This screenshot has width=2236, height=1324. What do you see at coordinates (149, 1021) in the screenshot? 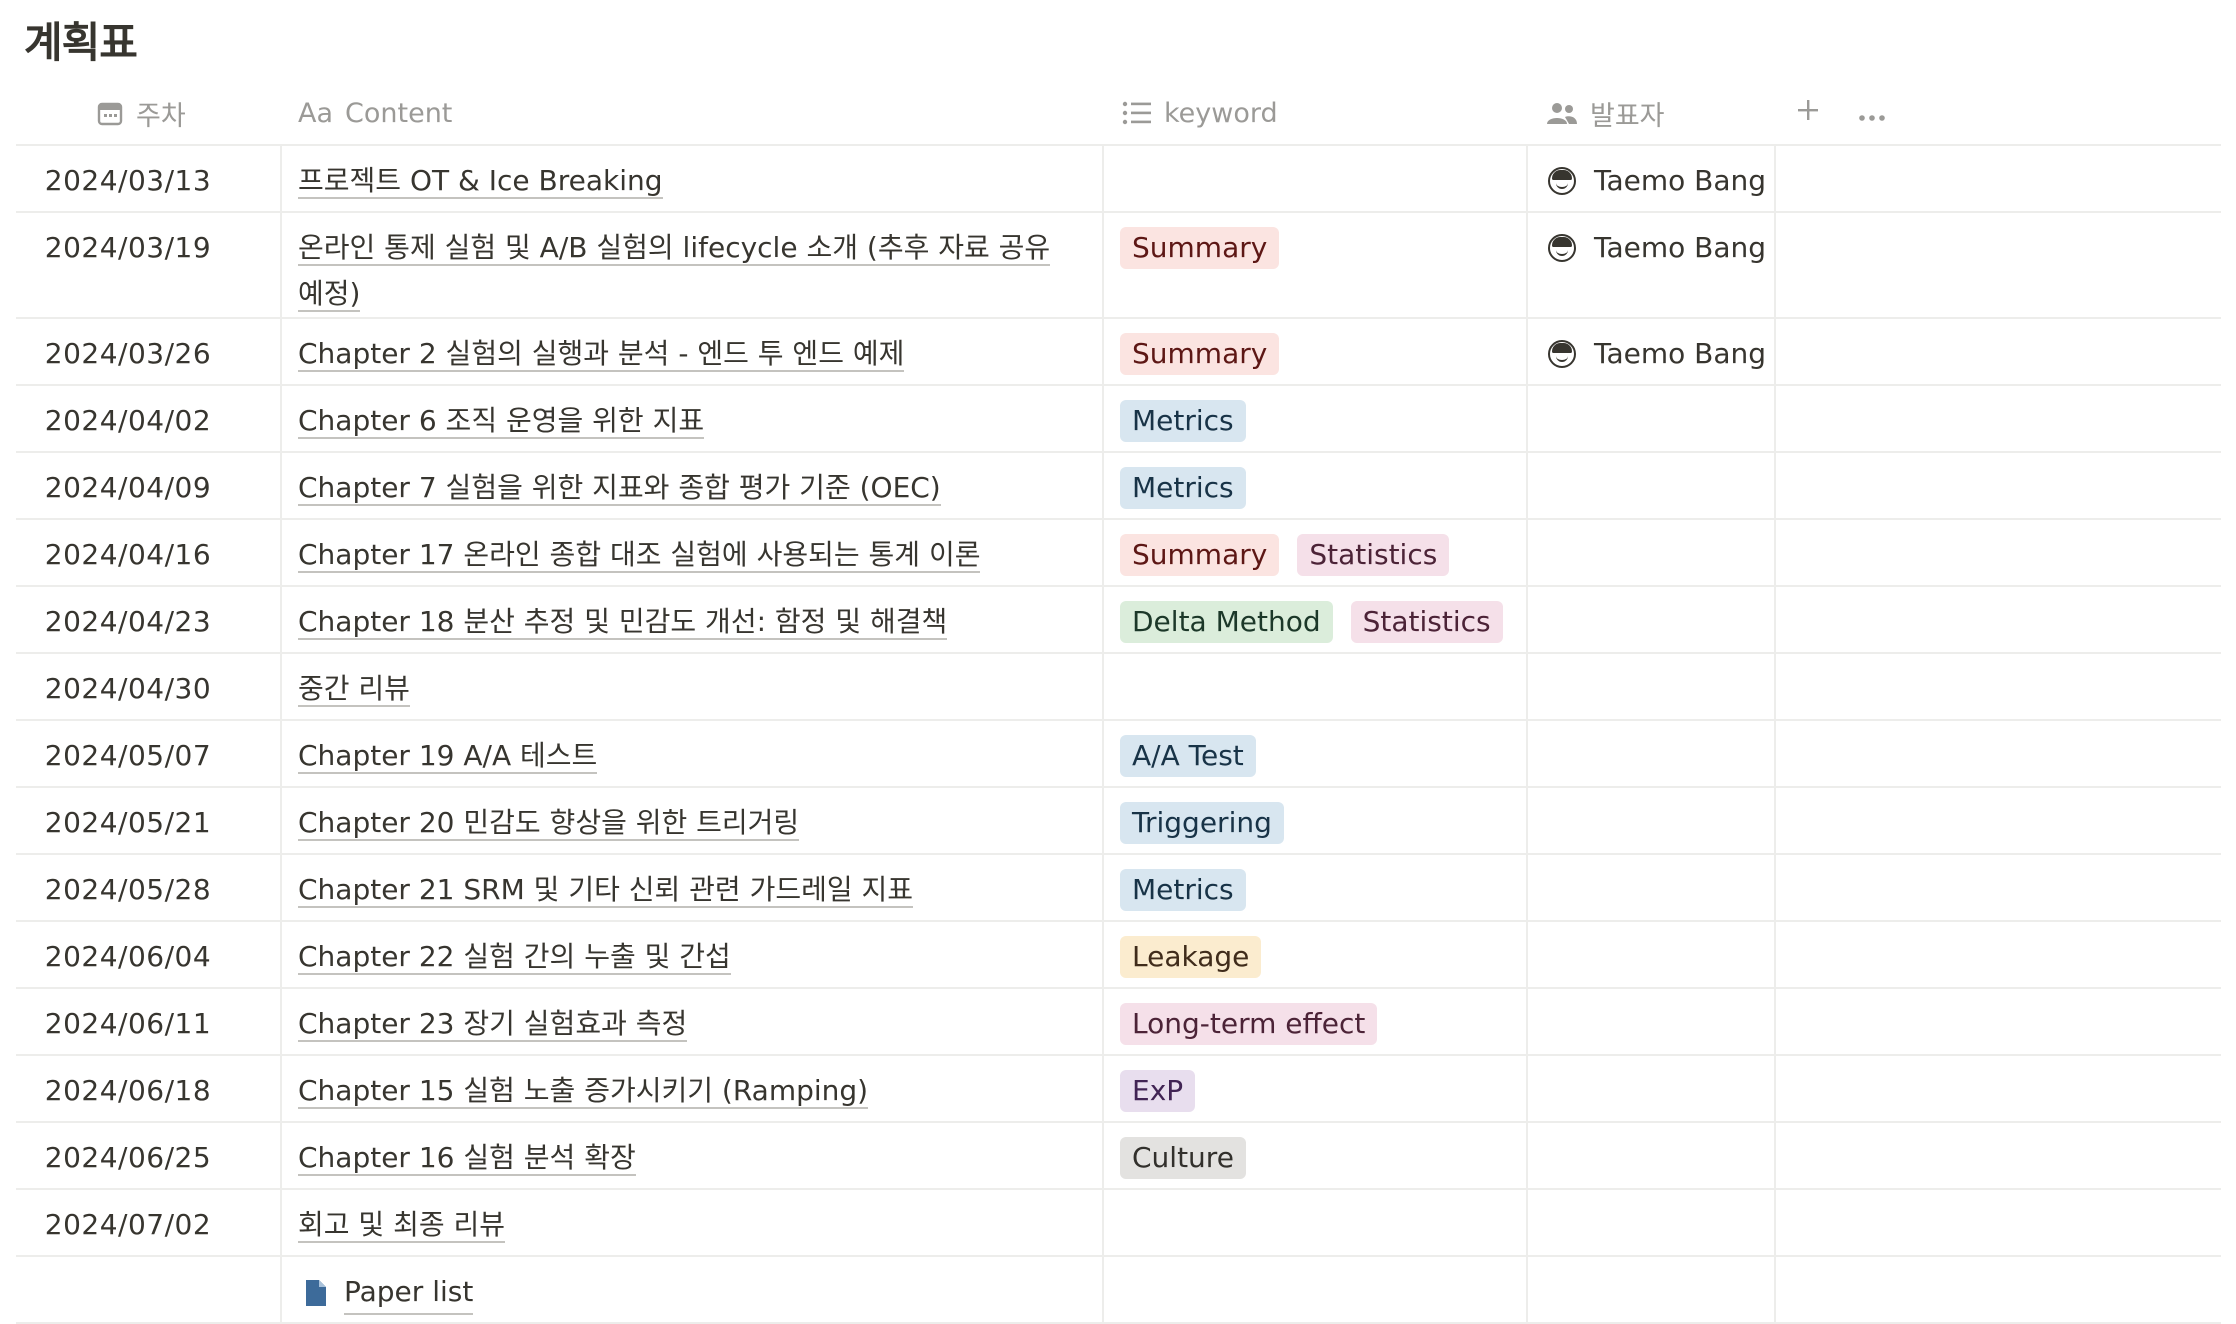
I see `date-cell: 2024/06/11` at bounding box center [149, 1021].